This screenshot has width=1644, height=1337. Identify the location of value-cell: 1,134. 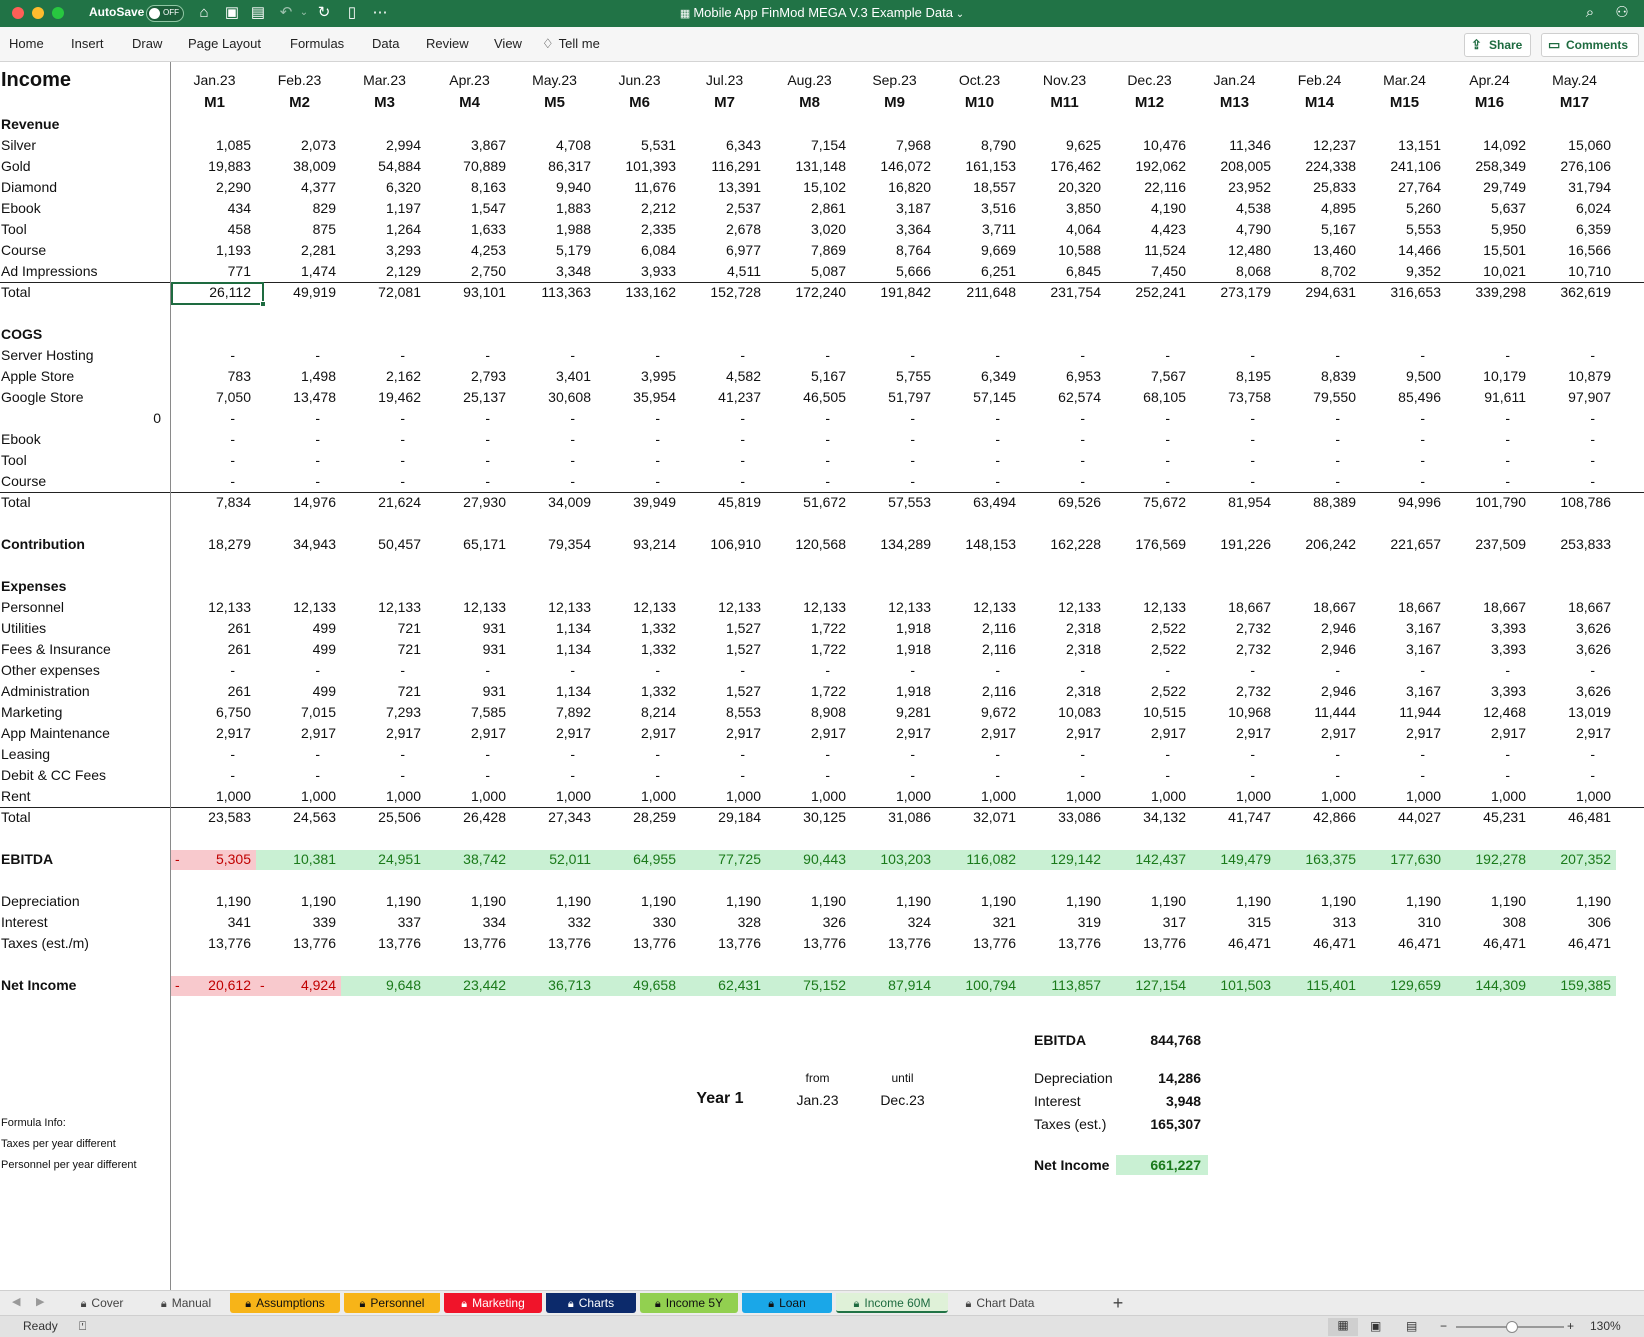
(551, 628).